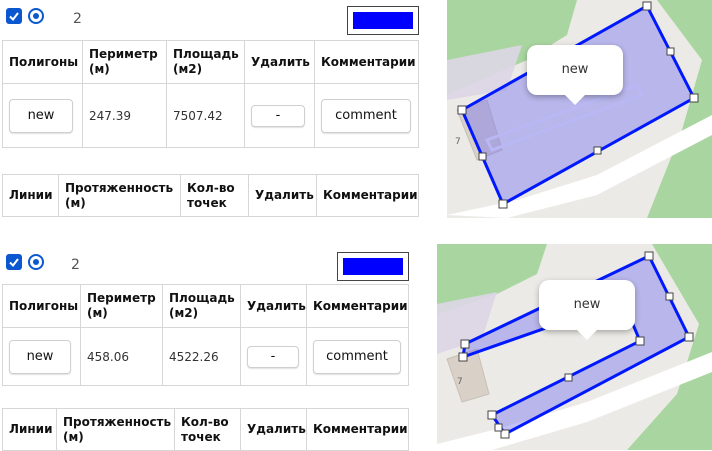  What do you see at coordinates (124, 115) in the screenshot?
I see `perimeter-value: 247.39` at bounding box center [124, 115].